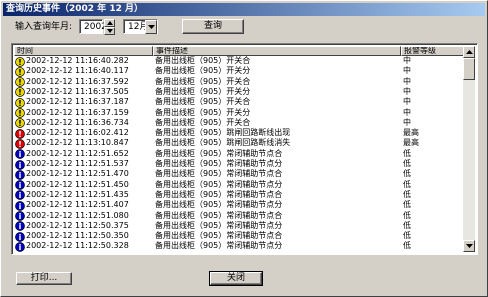 The height and width of the screenshot is (297, 488). What do you see at coordinates (223, 143) in the screenshot?
I see `event-description: 备用出线柜（905）跳闸回路断线消失` at bounding box center [223, 143].